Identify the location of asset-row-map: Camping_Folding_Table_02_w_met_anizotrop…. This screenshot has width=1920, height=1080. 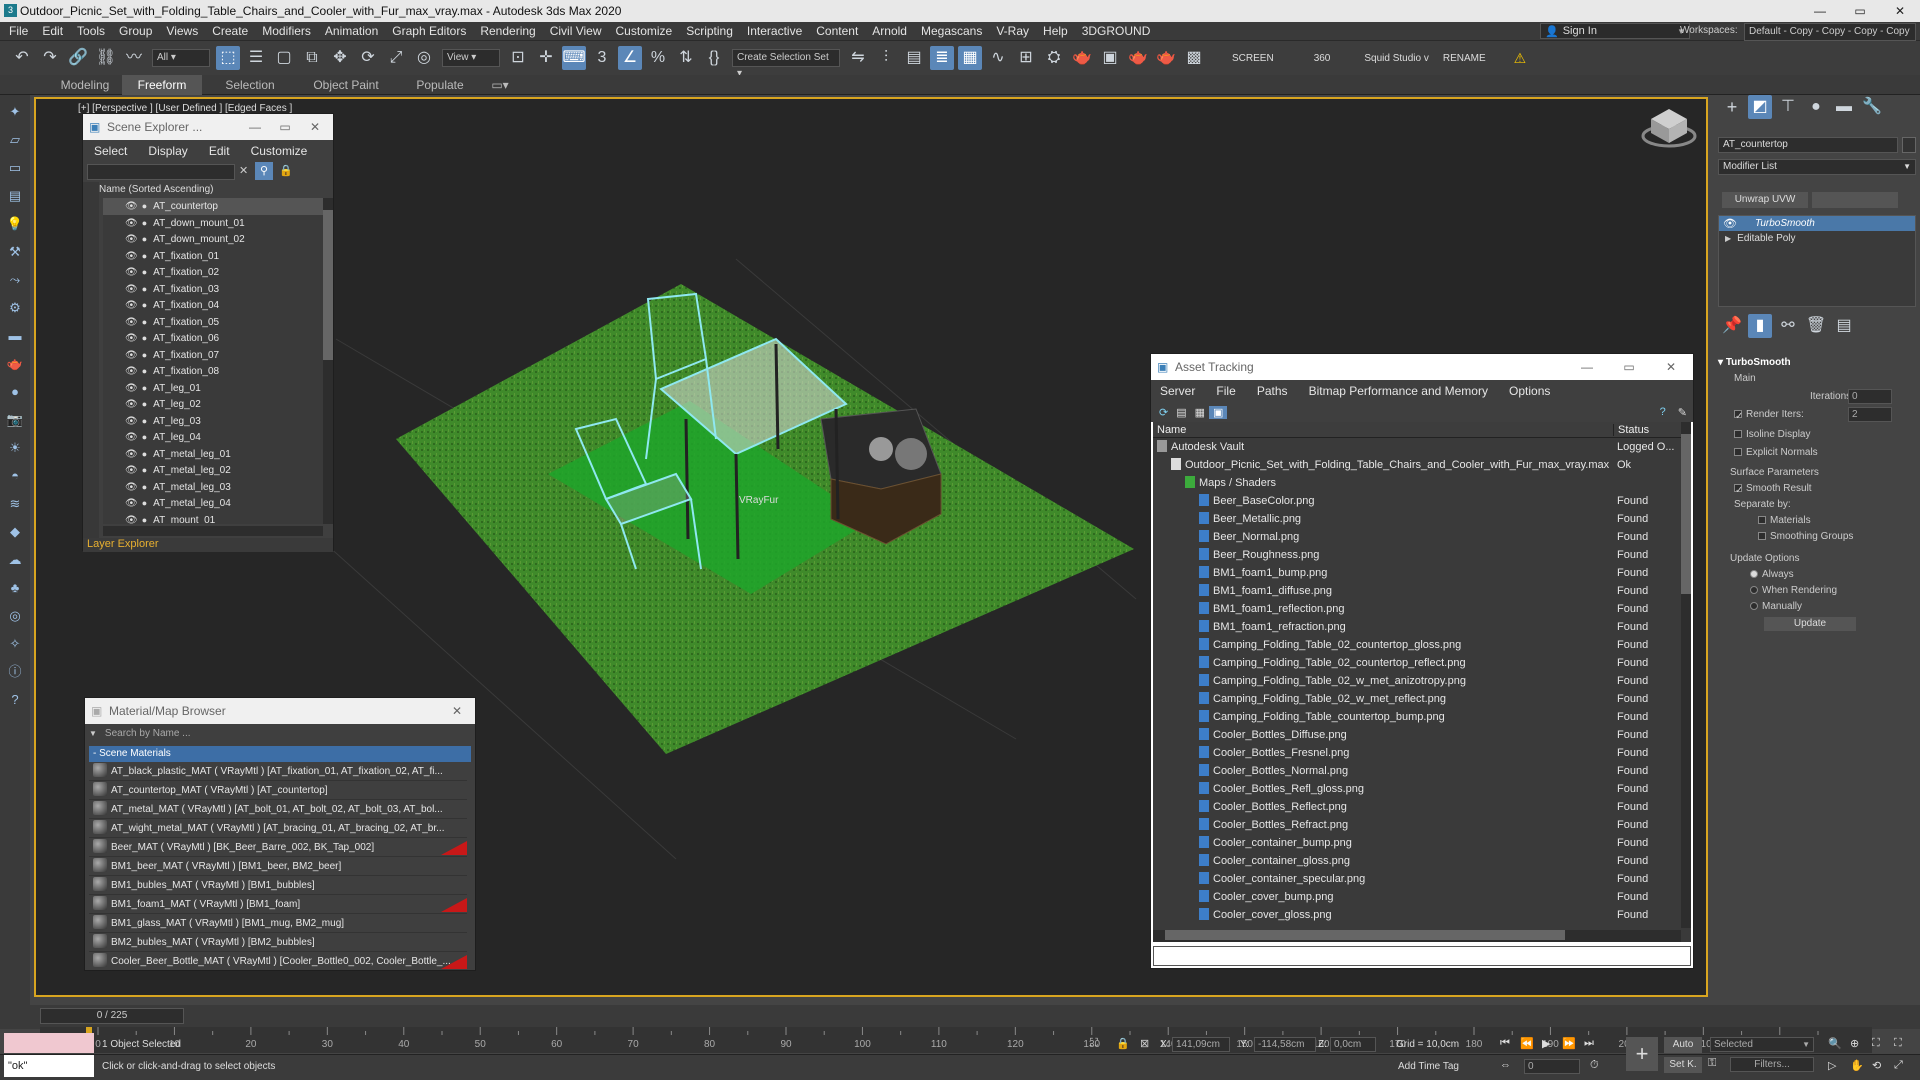
(1422, 681).